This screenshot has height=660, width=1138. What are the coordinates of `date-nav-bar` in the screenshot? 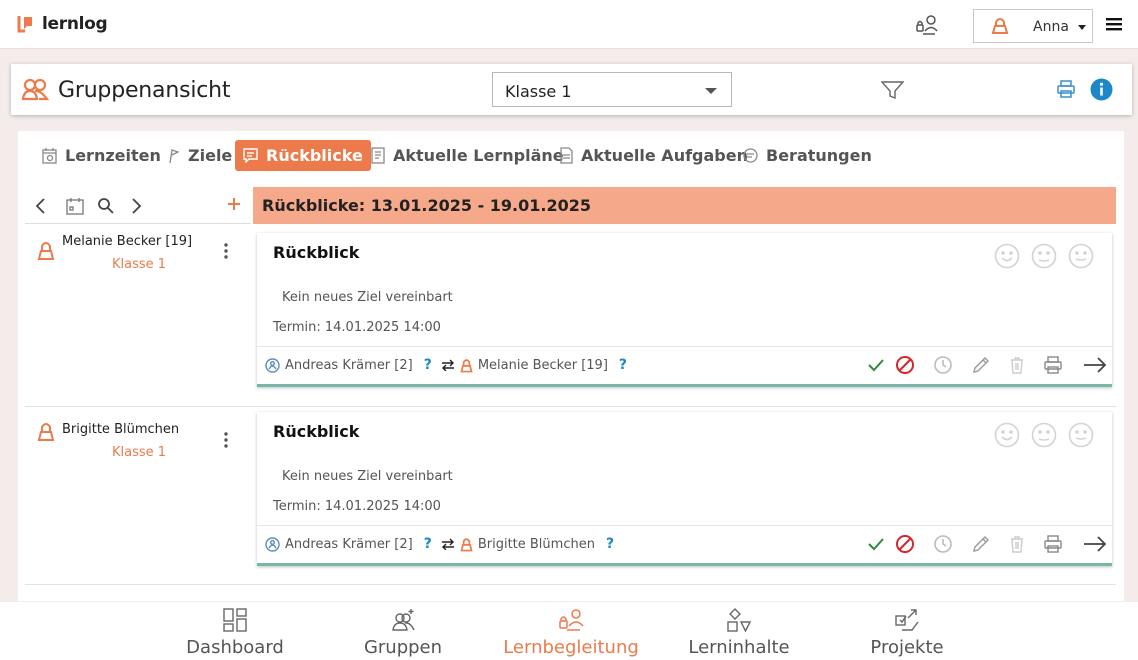 It's located at (138, 205).